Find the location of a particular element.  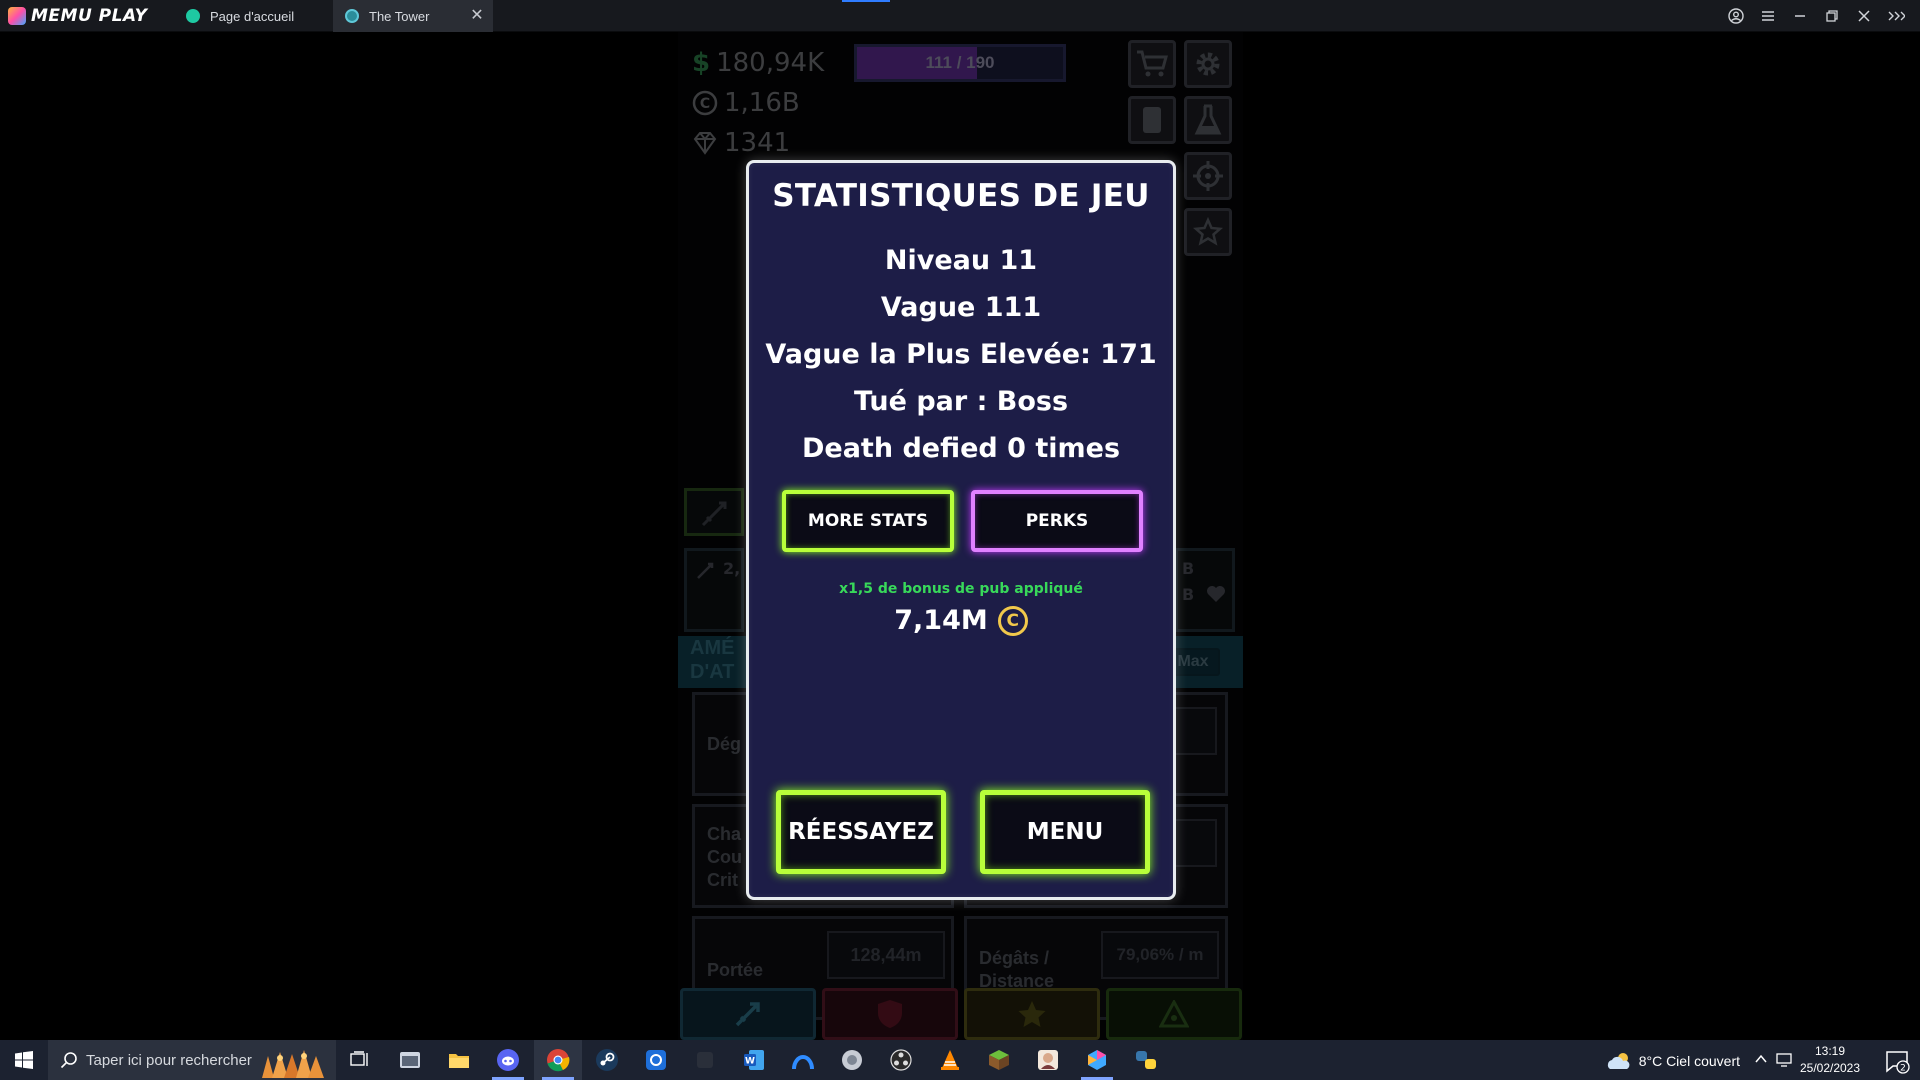

taskbar-app-shield is located at coordinates (852, 1060).